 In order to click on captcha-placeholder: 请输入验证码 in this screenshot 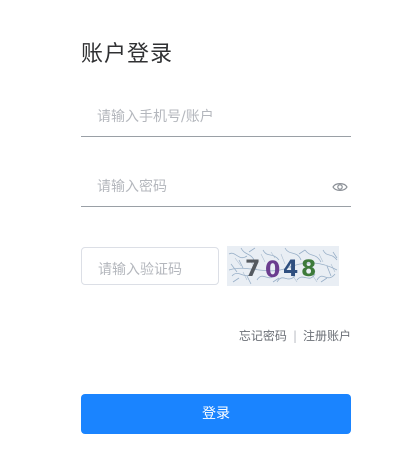, I will do `click(140, 270)`.